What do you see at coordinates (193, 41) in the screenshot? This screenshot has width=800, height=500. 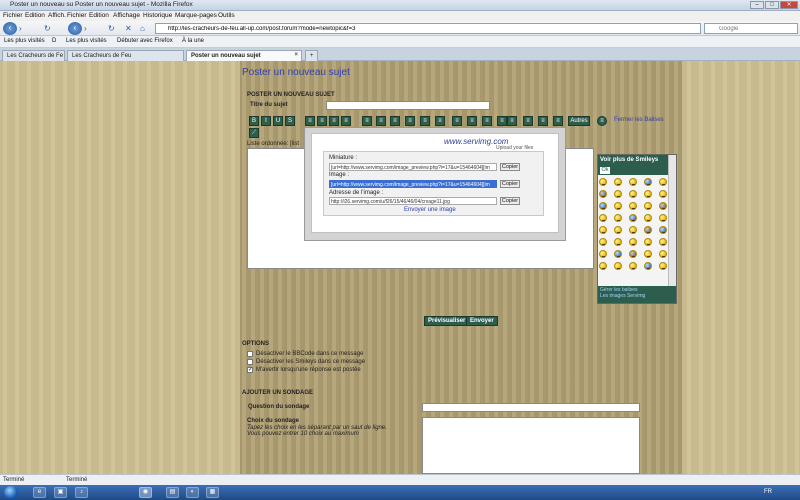 I see `bookmark-headlines: À la une` at bounding box center [193, 41].